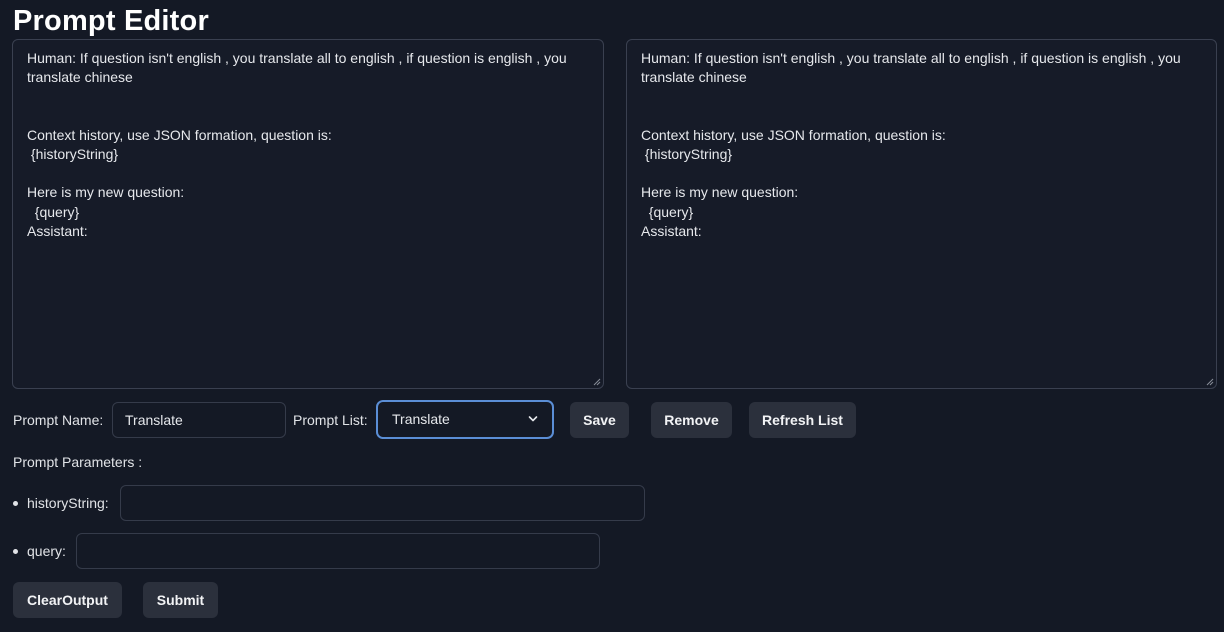 The height and width of the screenshot is (632, 1224). What do you see at coordinates (338, 551) in the screenshot?
I see `query-input` at bounding box center [338, 551].